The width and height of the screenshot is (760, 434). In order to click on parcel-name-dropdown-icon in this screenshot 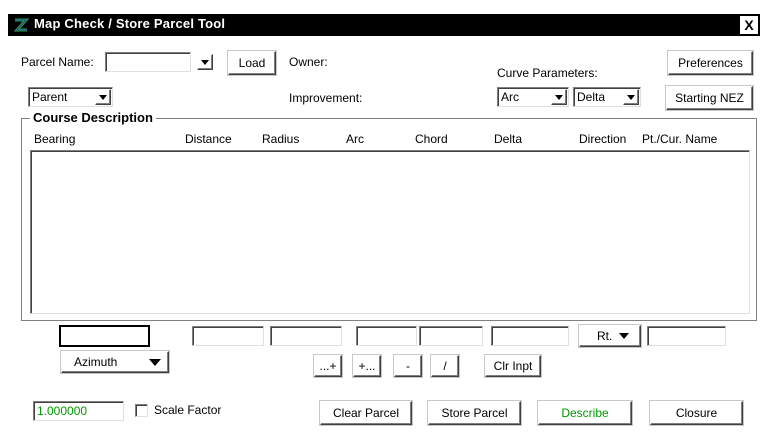, I will do `click(205, 62)`.